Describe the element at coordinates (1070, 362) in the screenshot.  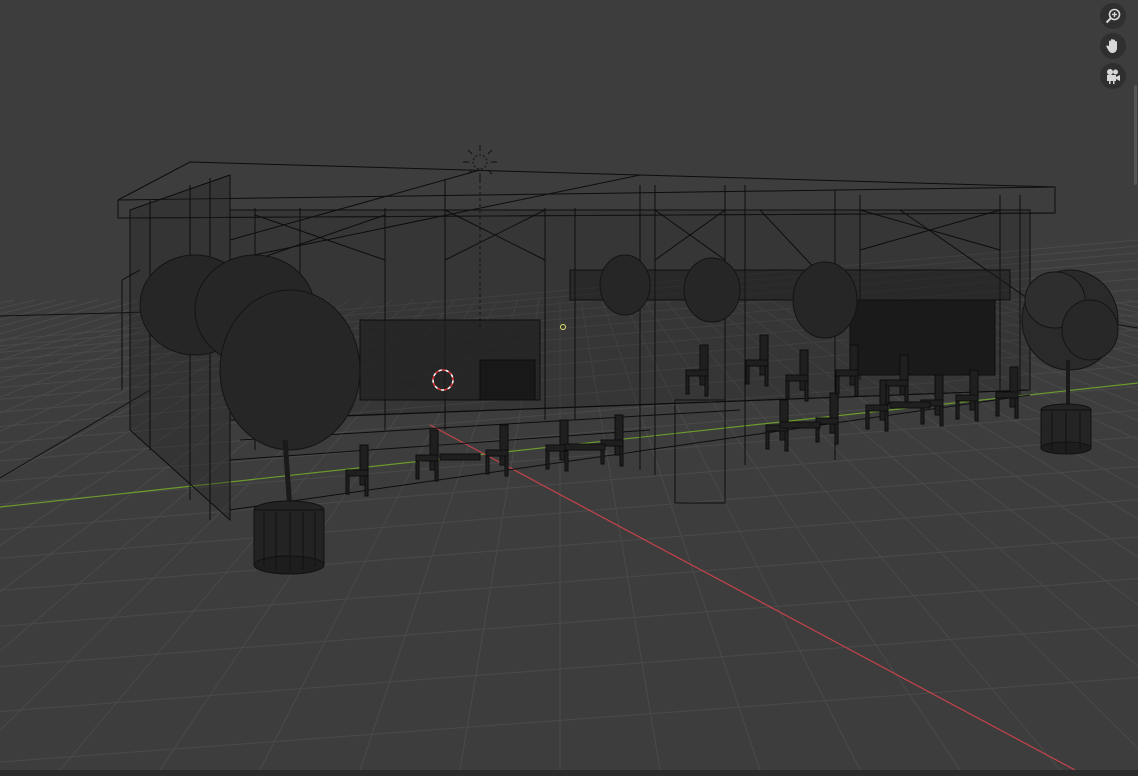
I see `planter-tree-right` at that location.